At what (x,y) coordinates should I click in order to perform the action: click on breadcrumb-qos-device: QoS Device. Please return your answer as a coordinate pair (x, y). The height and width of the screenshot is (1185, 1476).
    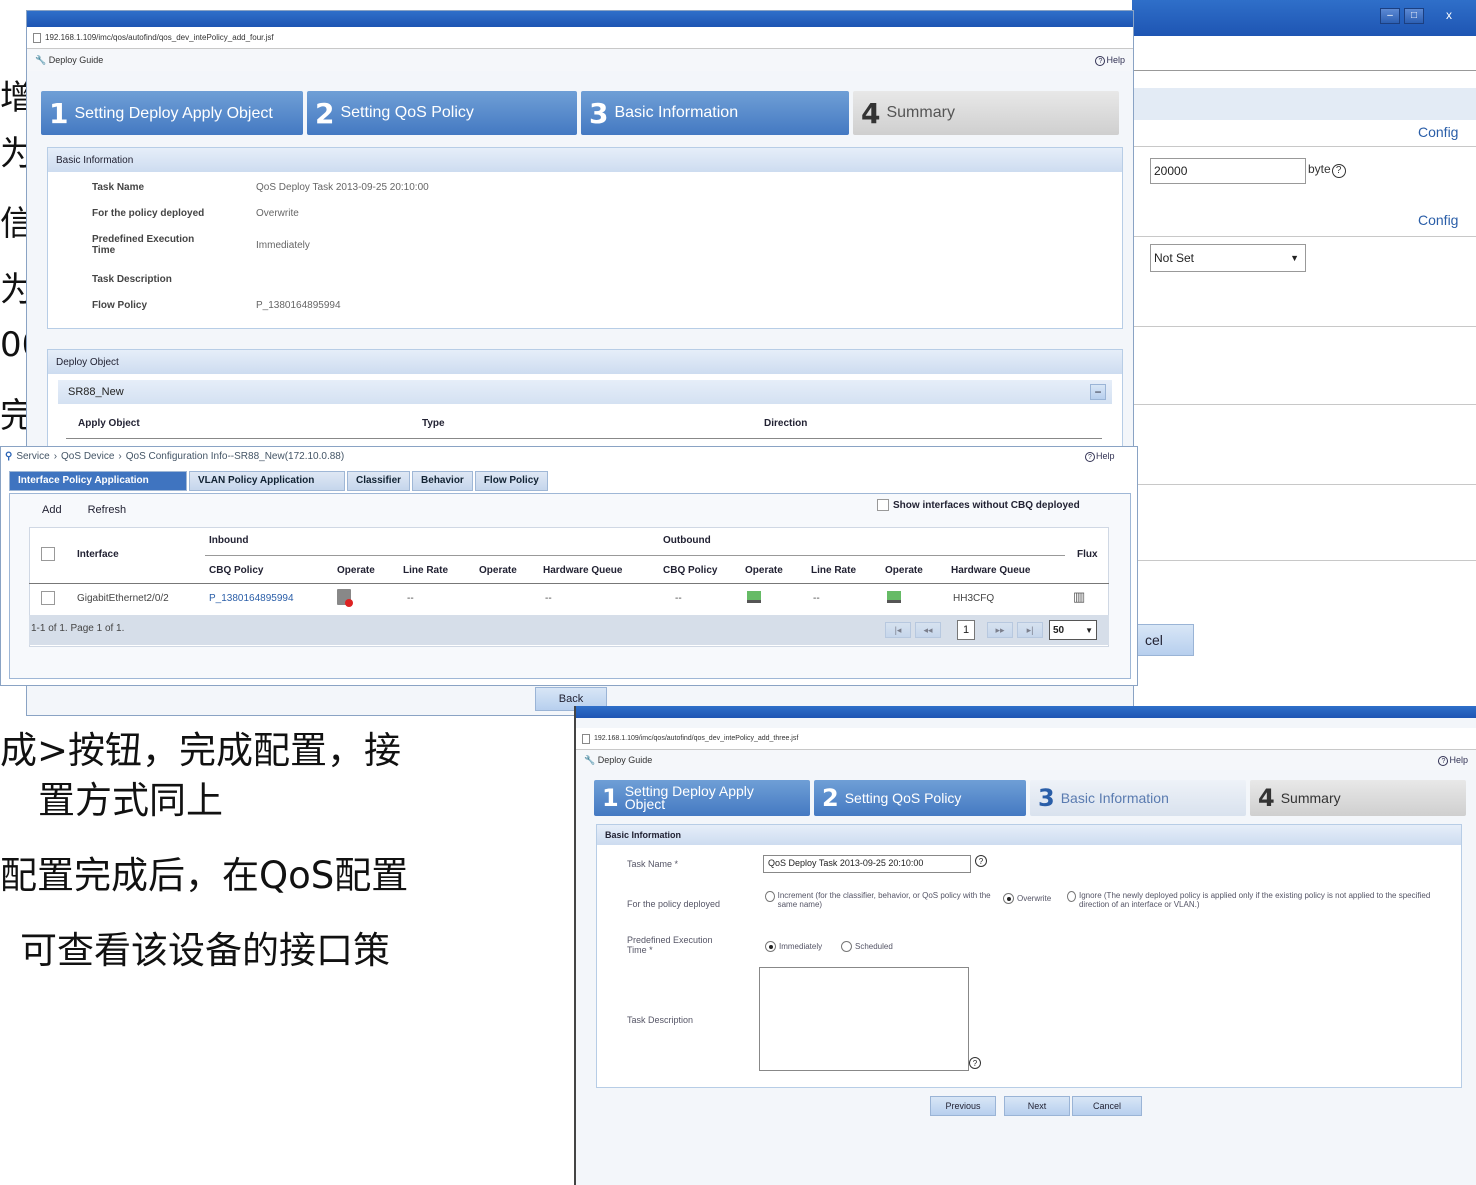
    Looking at the image, I should click on (87, 456).